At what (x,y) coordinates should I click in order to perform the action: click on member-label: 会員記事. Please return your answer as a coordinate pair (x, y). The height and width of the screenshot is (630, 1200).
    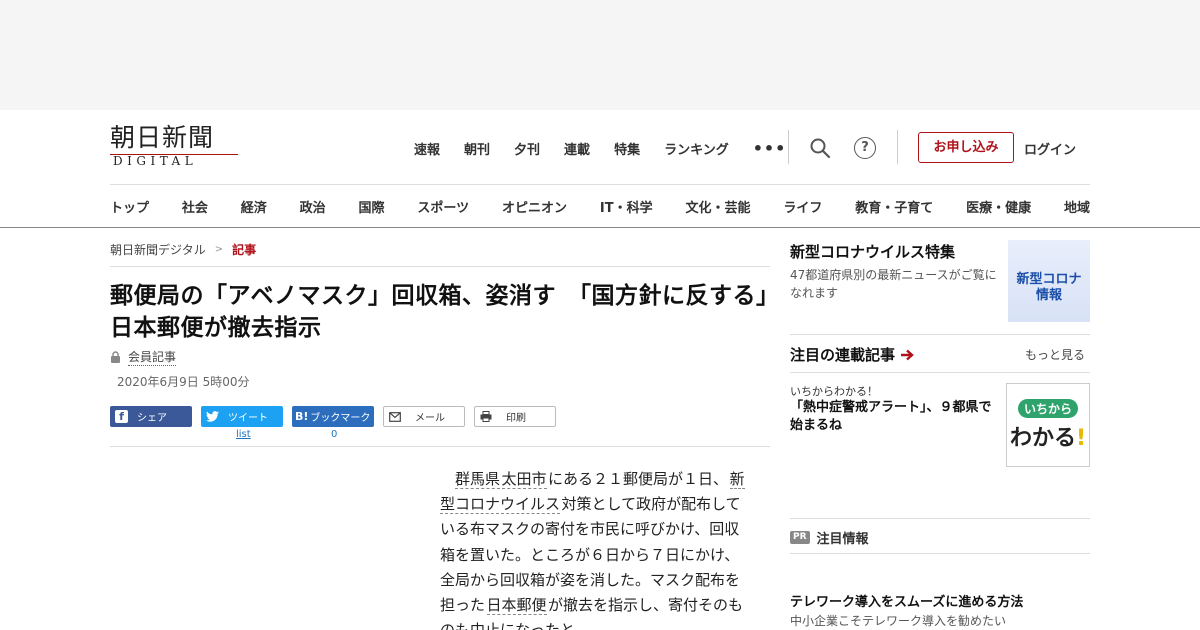
    Looking at the image, I should click on (152, 358).